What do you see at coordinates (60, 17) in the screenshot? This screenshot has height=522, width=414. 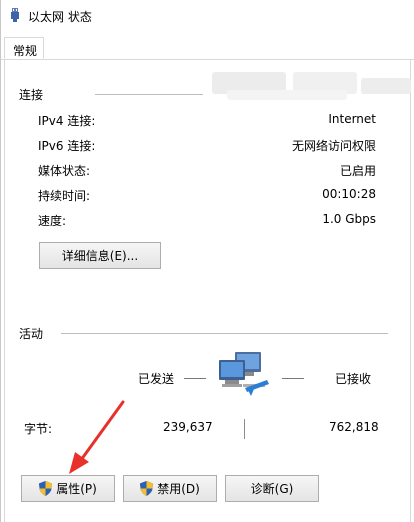 I see `window-title: 以太网 状态` at bounding box center [60, 17].